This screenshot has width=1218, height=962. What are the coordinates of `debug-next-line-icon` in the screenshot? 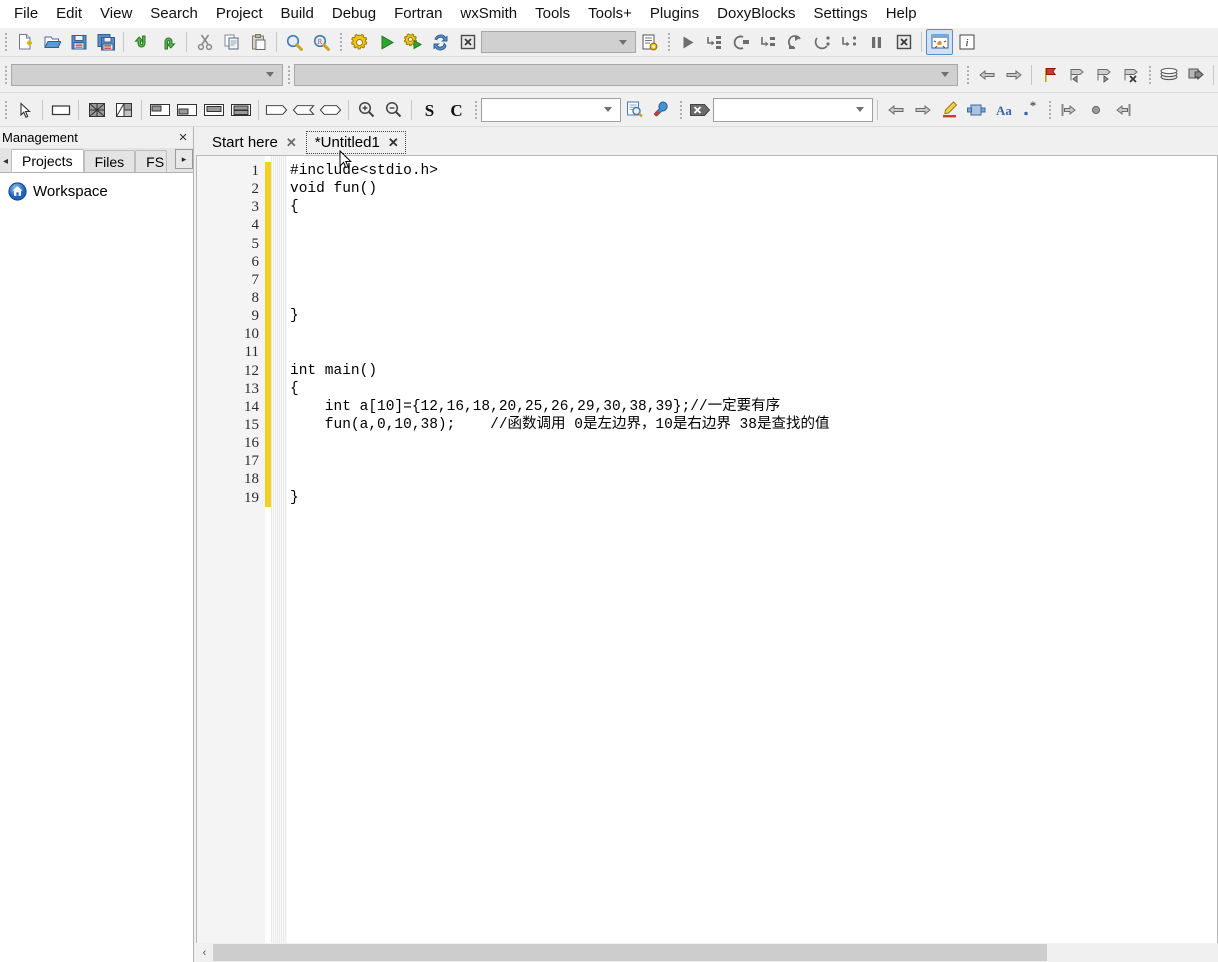 It's located at (741, 42).